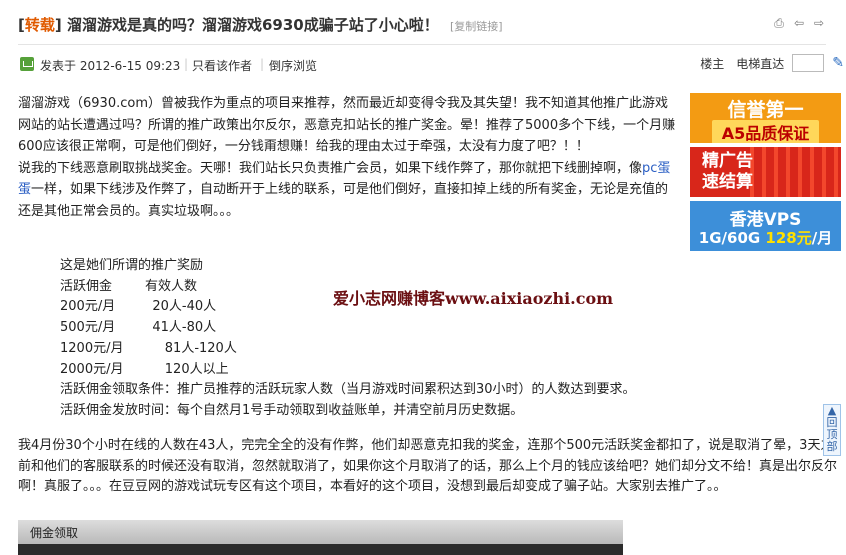  What do you see at coordinates (40, 25) in the screenshot?
I see `repost-tag: [转载]` at bounding box center [40, 25].